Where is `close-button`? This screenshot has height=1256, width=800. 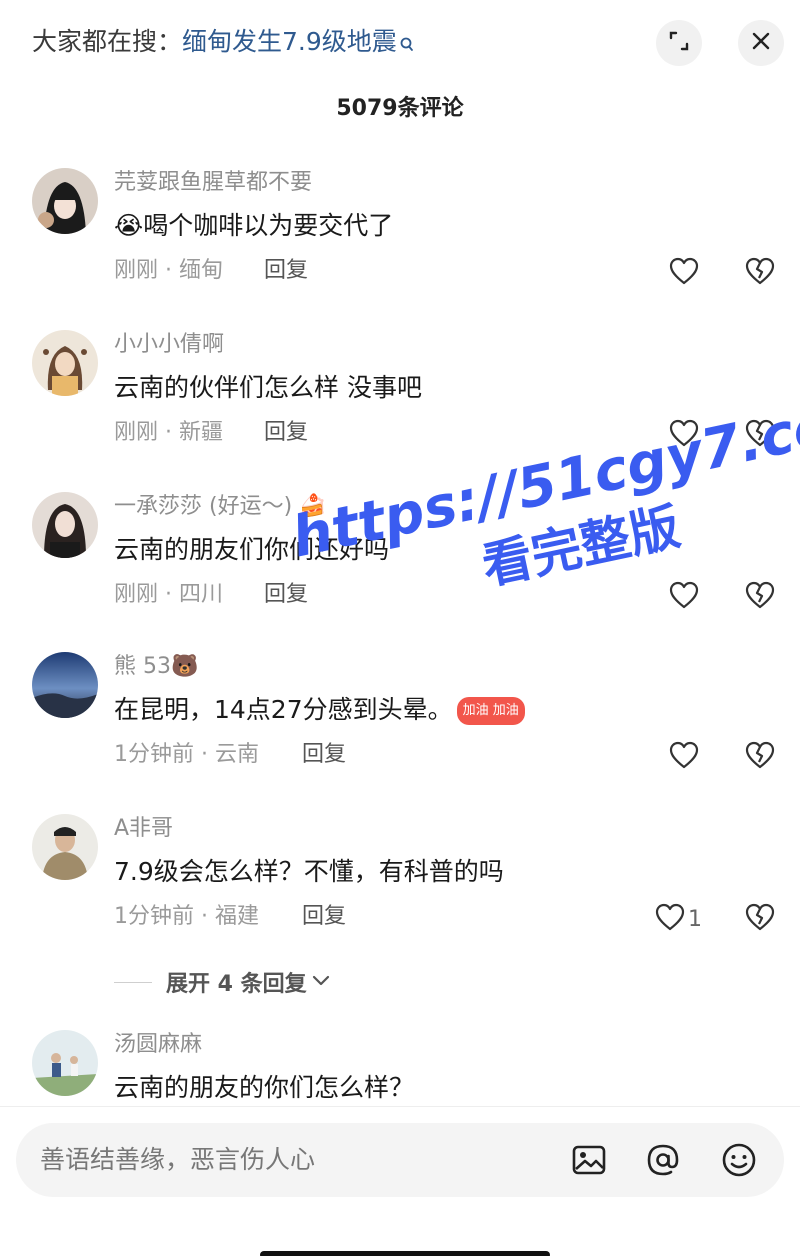 close-button is located at coordinates (761, 43).